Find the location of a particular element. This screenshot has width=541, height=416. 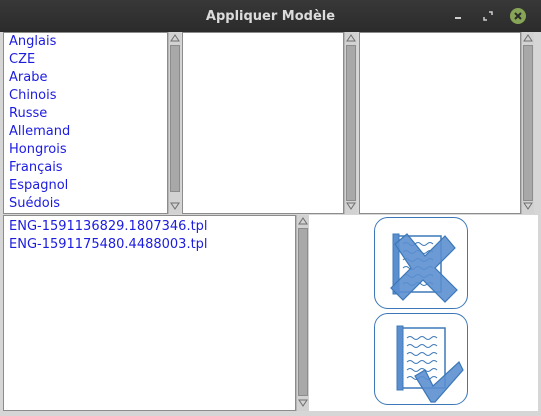

middle-list is located at coordinates (263, 123).